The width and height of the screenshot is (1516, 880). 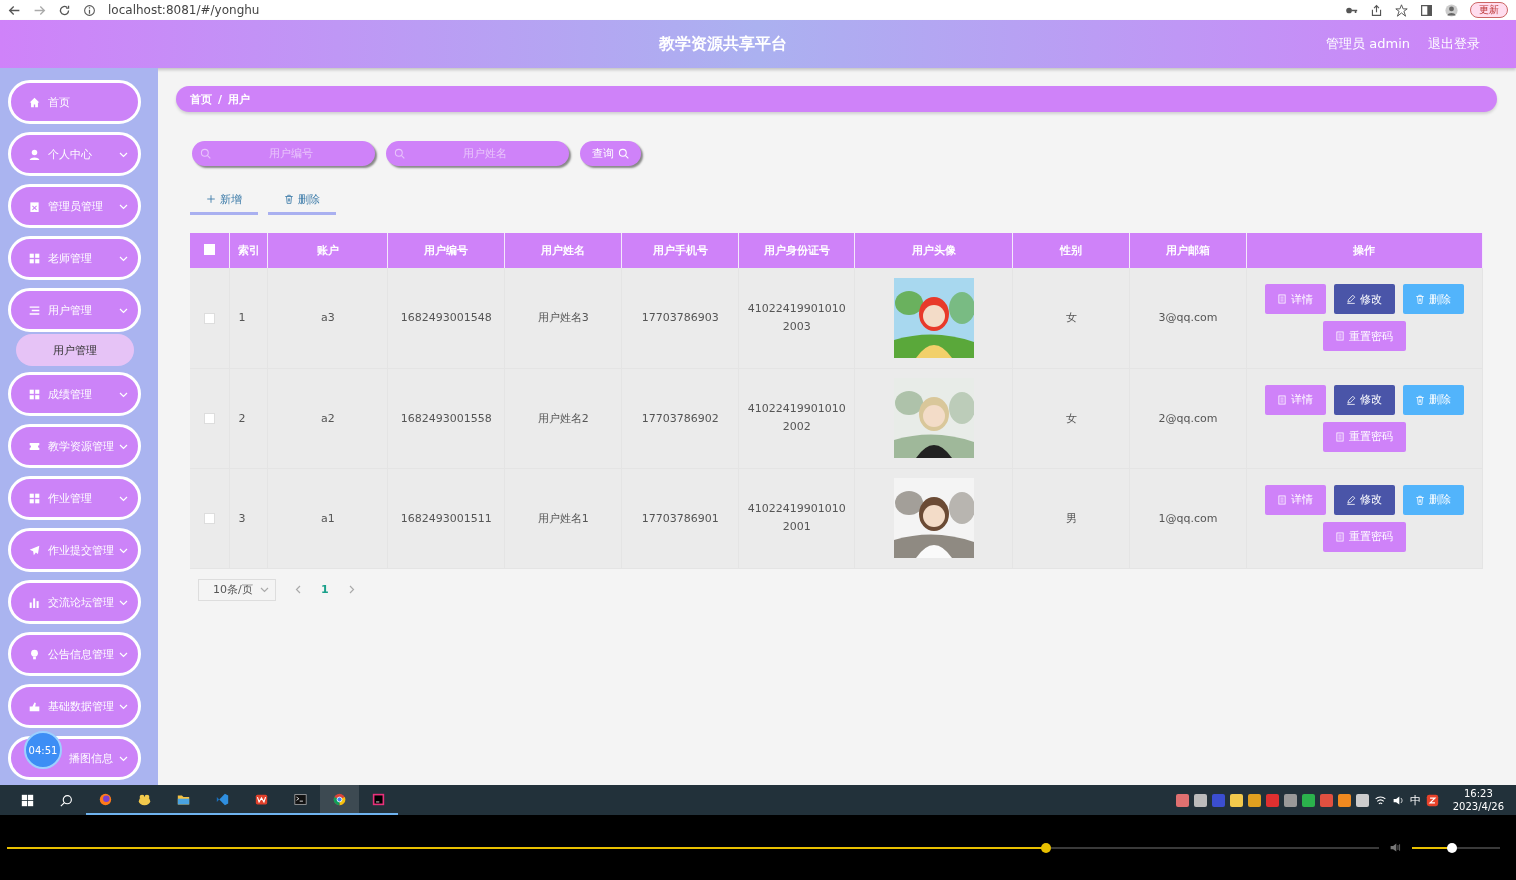 I want to click on back-icon, so click(x=14, y=10).